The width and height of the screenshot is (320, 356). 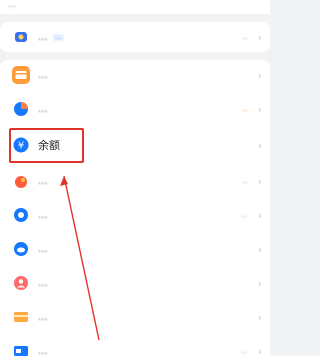 What do you see at coordinates (46, 145) in the screenshot?
I see `highlight-box` at bounding box center [46, 145].